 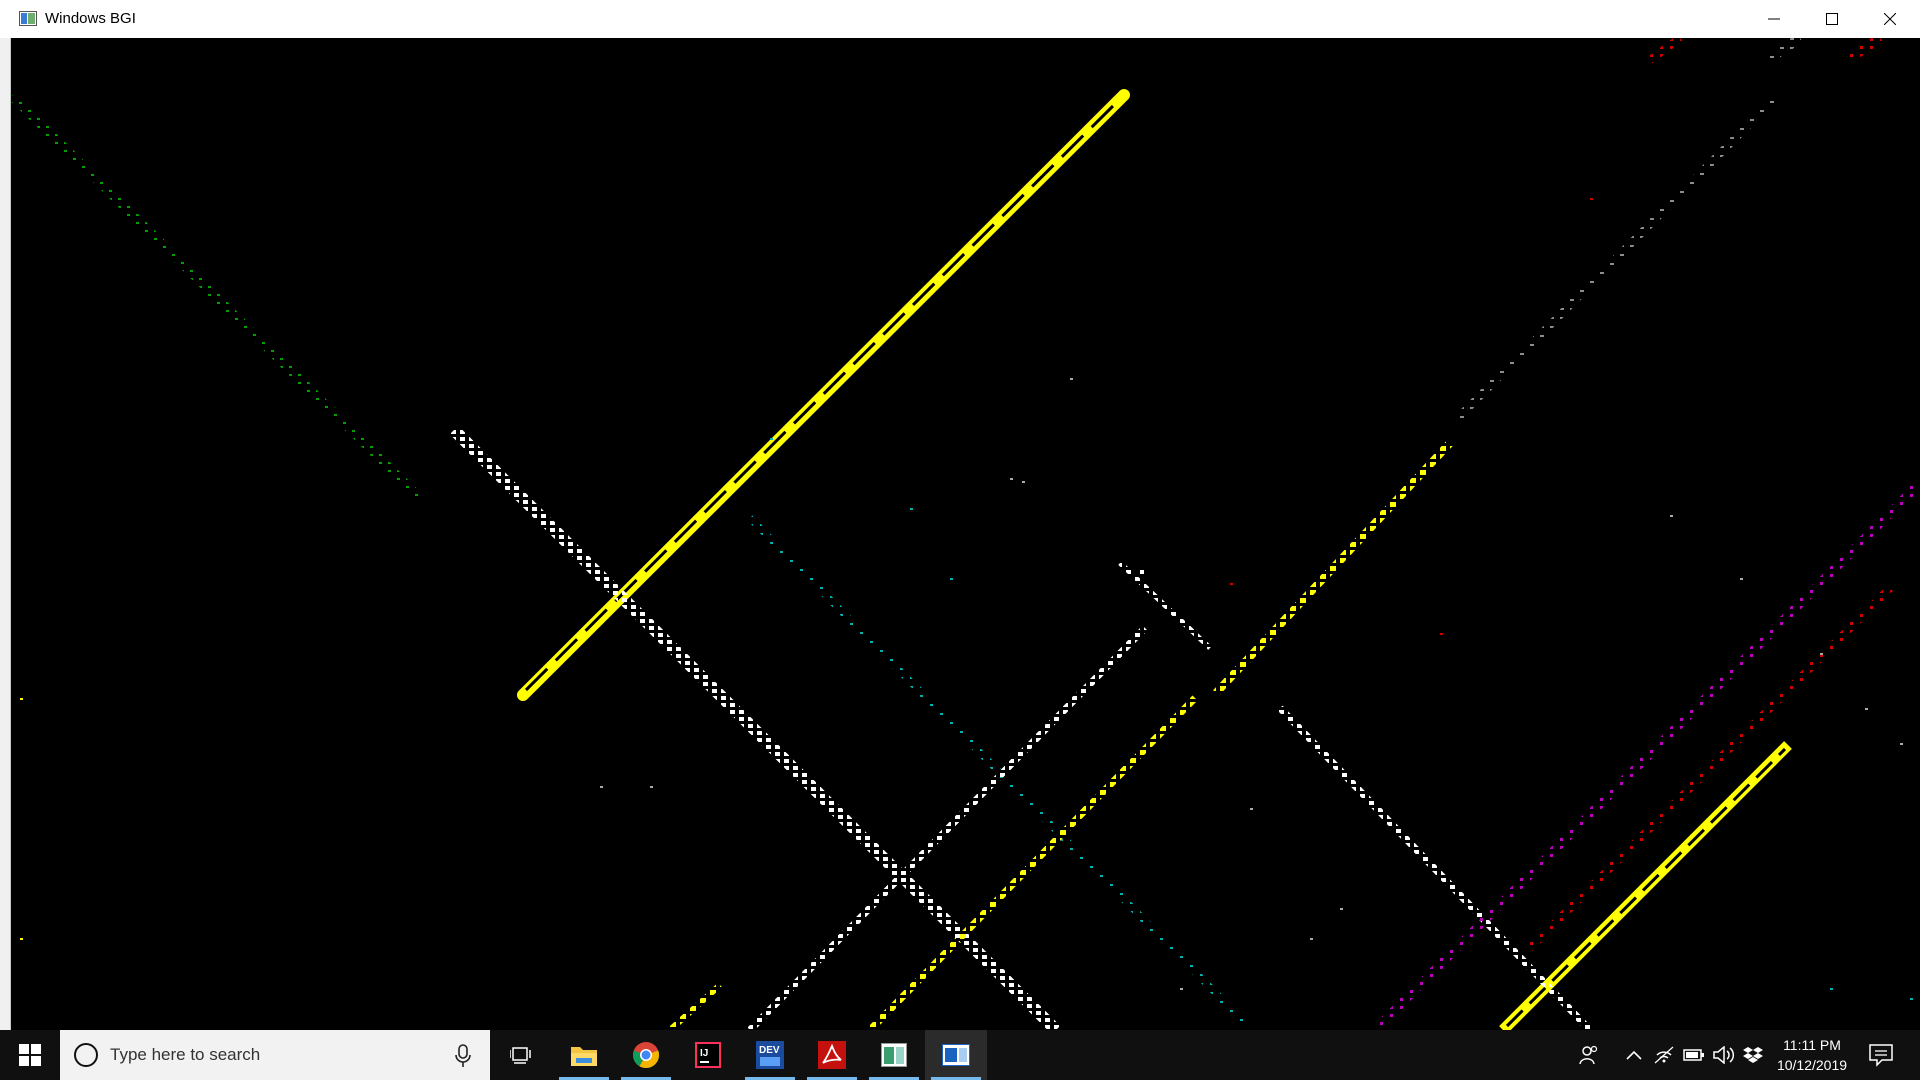 What do you see at coordinates (1881, 1055) in the screenshot?
I see `action-center-icon` at bounding box center [1881, 1055].